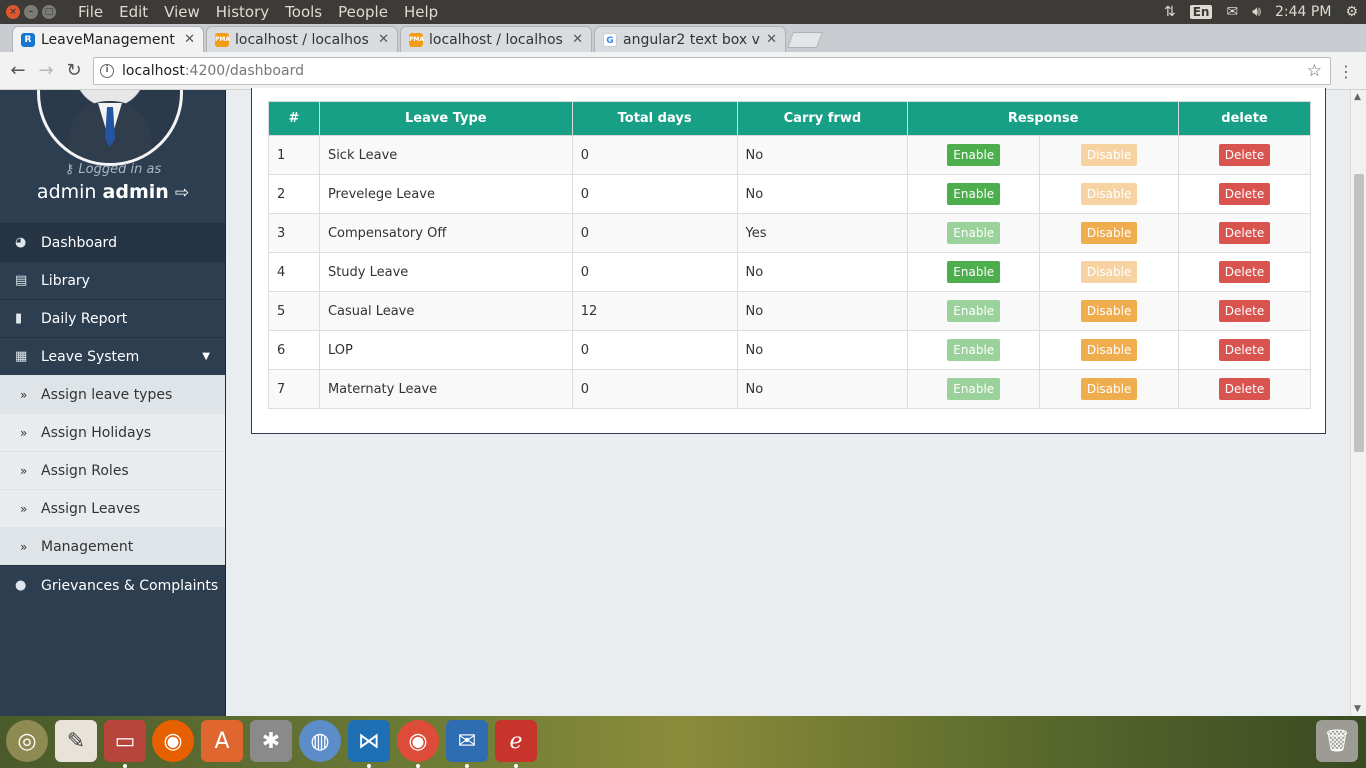 The image size is (1366, 768). Describe the element at coordinates (13, 12) in the screenshot. I see `close-window-icon: ×` at that location.